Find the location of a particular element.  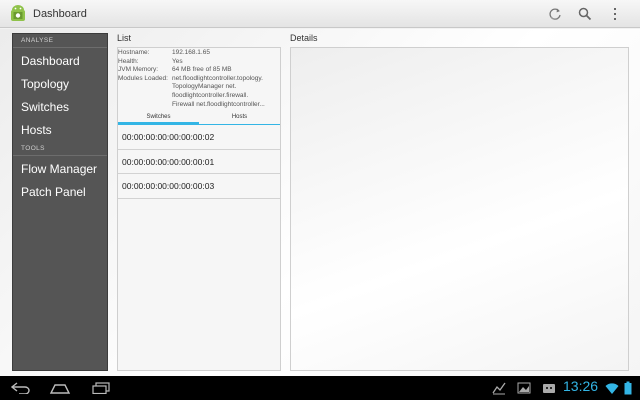

action-bar: Dashboard is located at coordinates (320, 14).